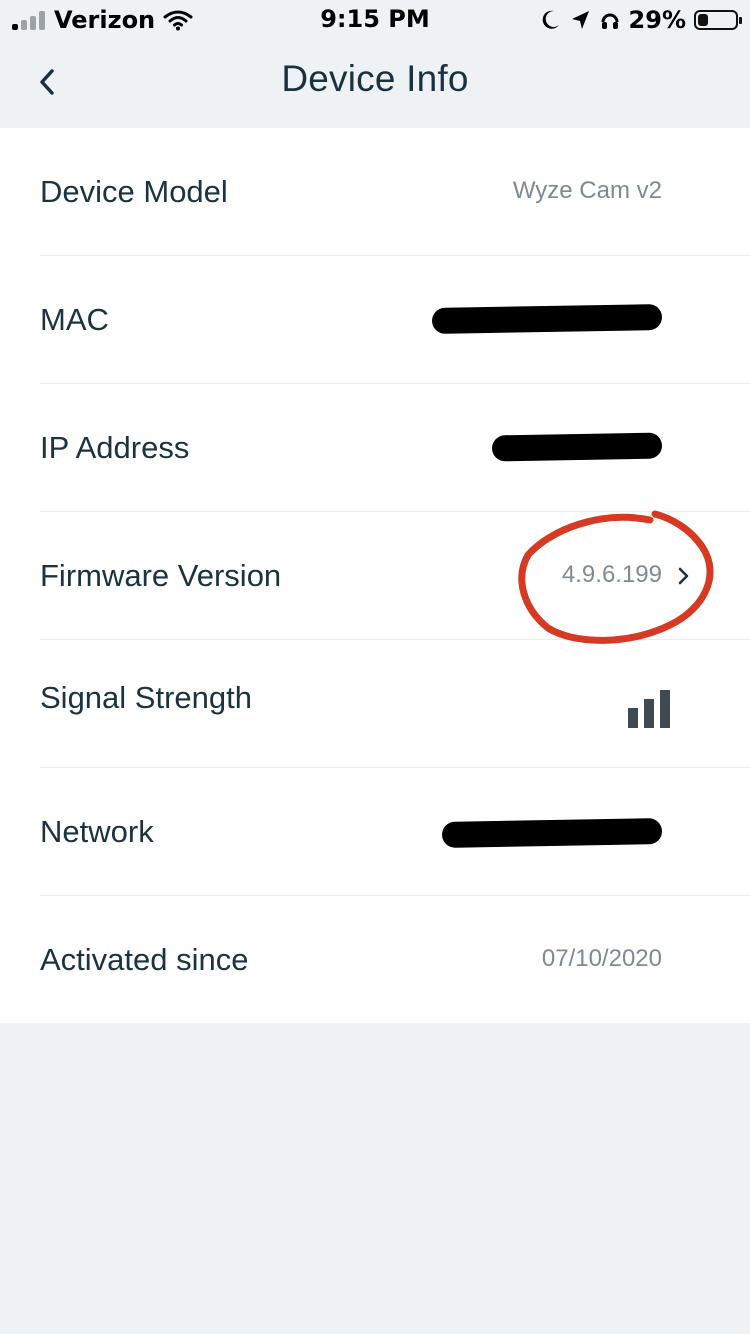 This screenshot has width=750, height=1334. Describe the element at coordinates (577, 447) in the screenshot. I see `ip-address-redaction` at that location.